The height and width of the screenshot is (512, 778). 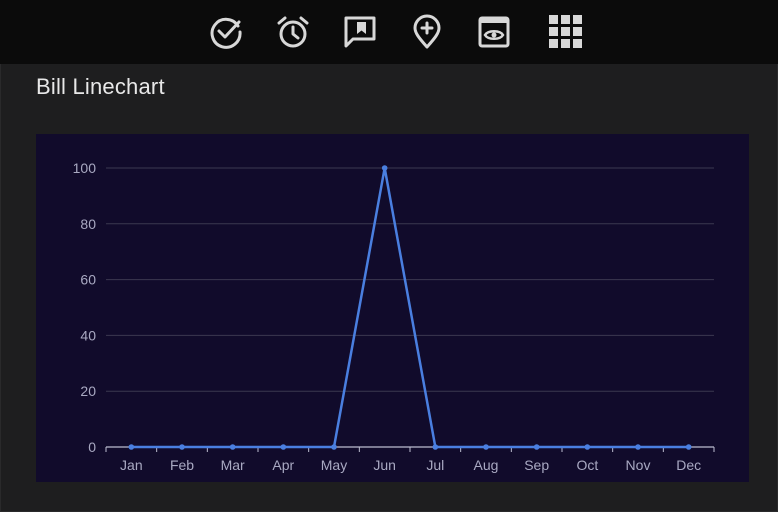 What do you see at coordinates (182, 465) in the screenshot?
I see `x-tick-label-feb: Feb` at bounding box center [182, 465].